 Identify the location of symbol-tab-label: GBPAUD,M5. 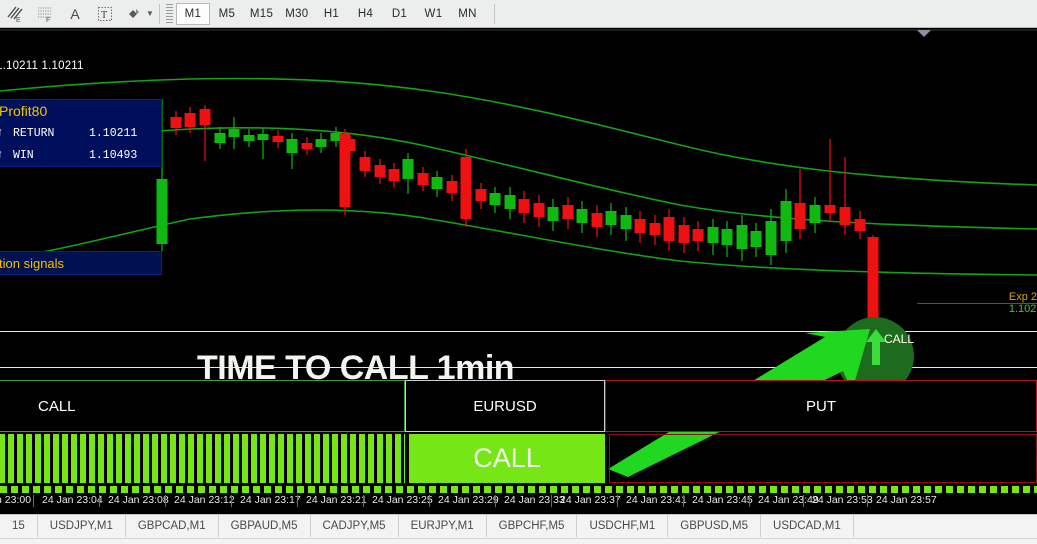
(264, 526).